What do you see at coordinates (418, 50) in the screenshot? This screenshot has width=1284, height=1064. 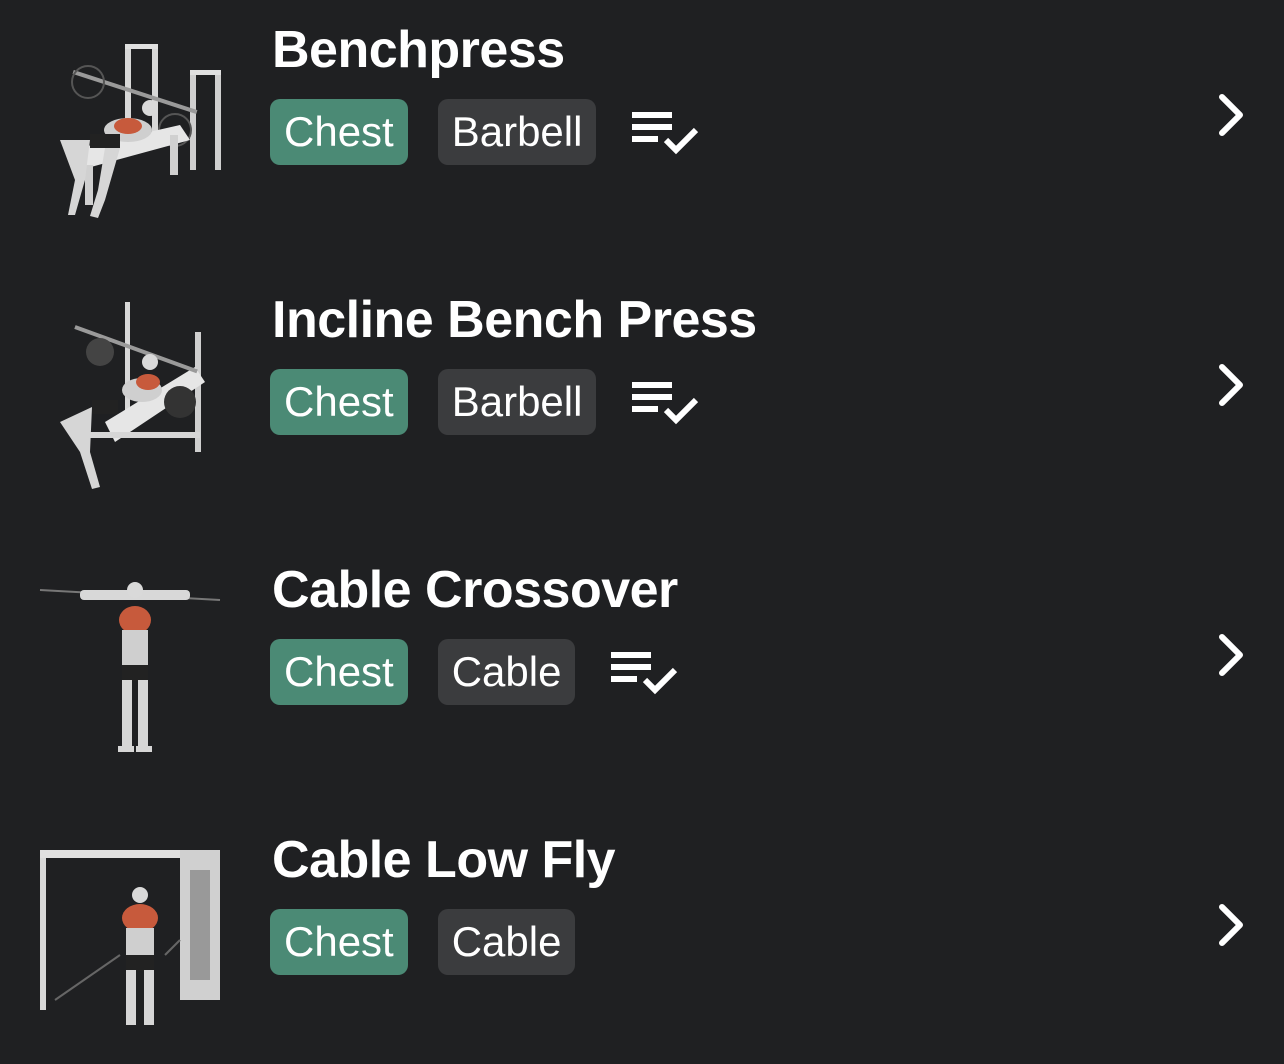 I see `exercise-name: Benchpress` at bounding box center [418, 50].